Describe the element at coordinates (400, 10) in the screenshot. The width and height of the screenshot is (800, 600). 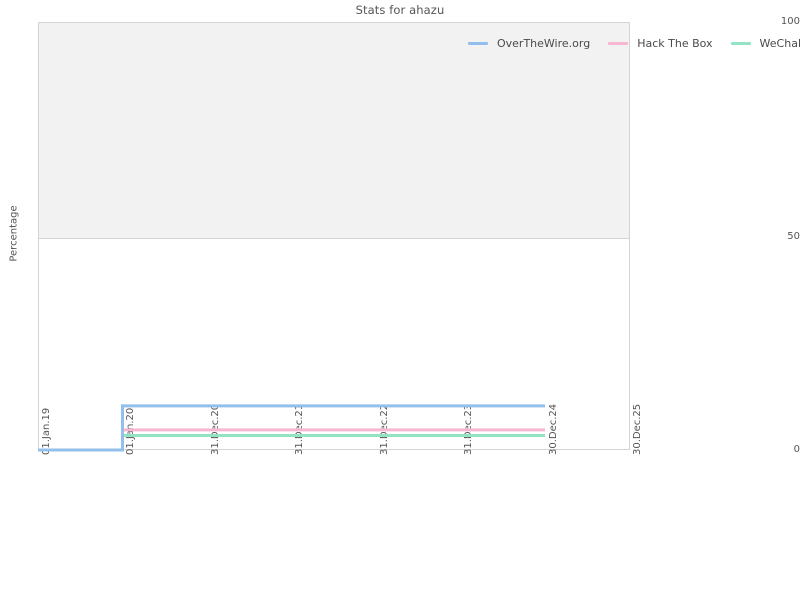
I see `chart-title: Stats for ahazu` at that location.